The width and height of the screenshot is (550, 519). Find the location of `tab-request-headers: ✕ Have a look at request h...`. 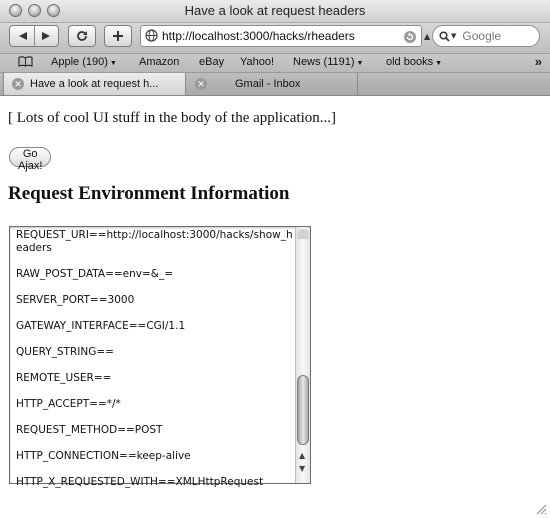

tab-request-headers: ✕ Have a look at request h... is located at coordinates (94, 84).